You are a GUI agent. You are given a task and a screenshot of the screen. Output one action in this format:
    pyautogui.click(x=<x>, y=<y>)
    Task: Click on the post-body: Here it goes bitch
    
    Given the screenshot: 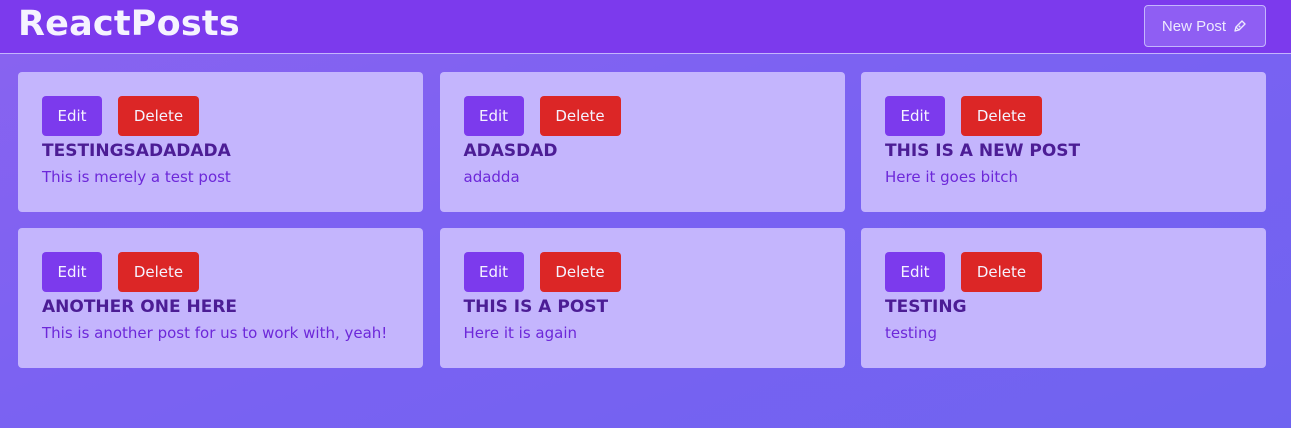 What is the action you would take?
    pyautogui.click(x=951, y=177)
    